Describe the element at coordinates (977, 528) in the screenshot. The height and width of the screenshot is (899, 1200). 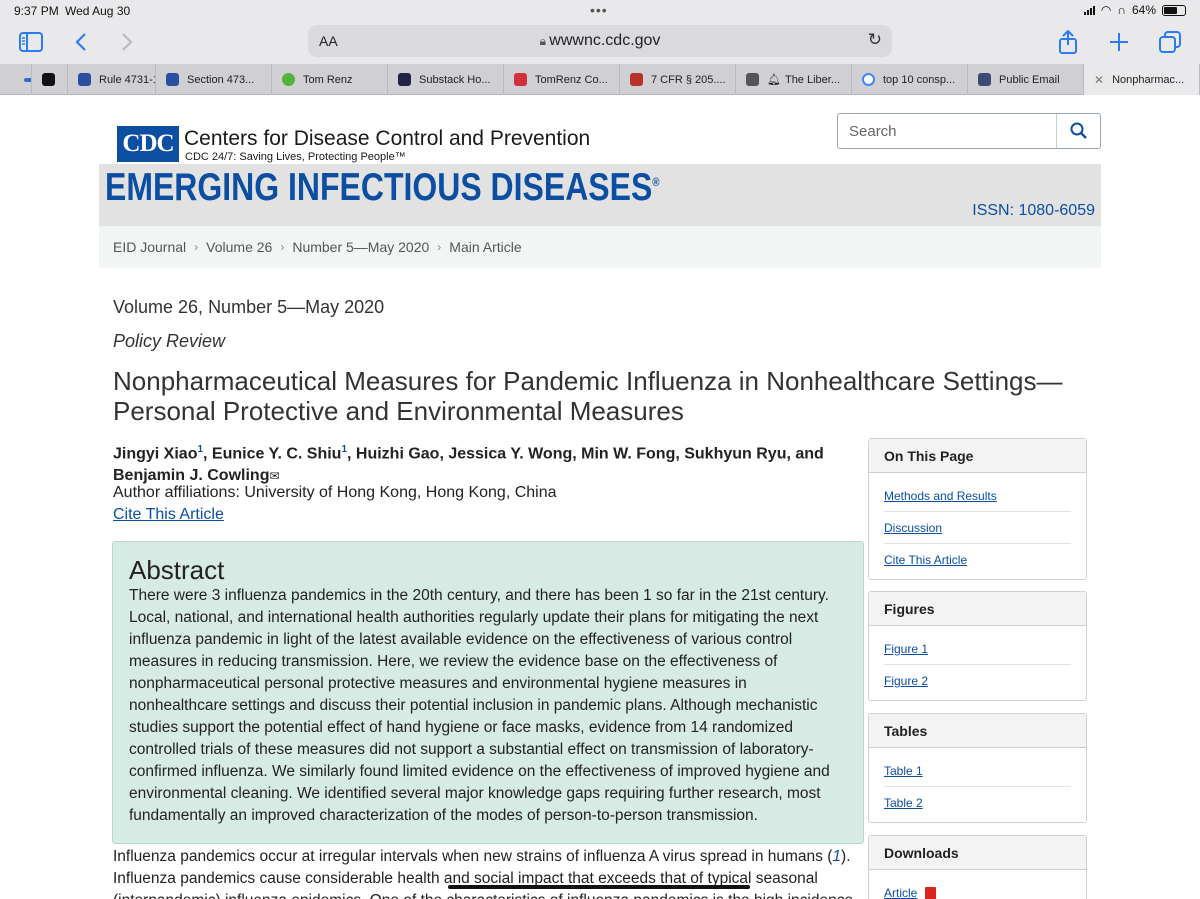
I see `link-discussion: Discussion` at that location.